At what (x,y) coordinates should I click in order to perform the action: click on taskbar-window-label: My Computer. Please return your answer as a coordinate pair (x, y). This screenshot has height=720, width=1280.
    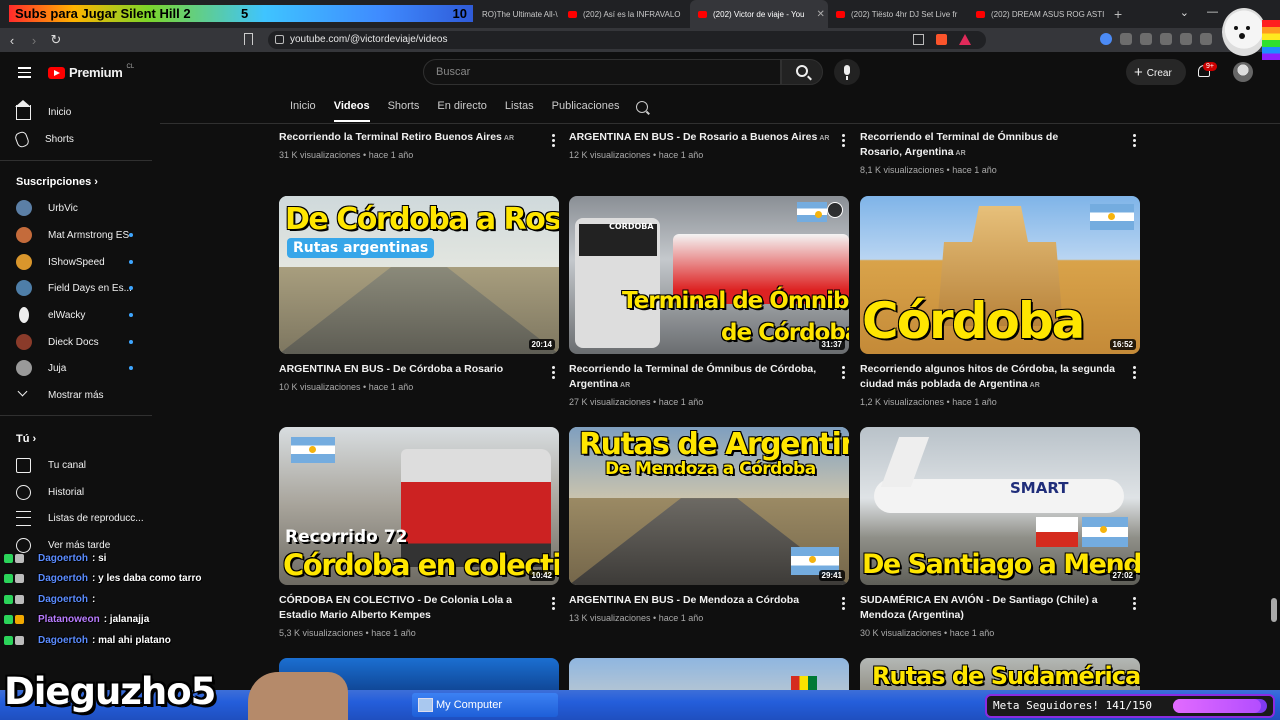
    Looking at the image, I should click on (469, 705).